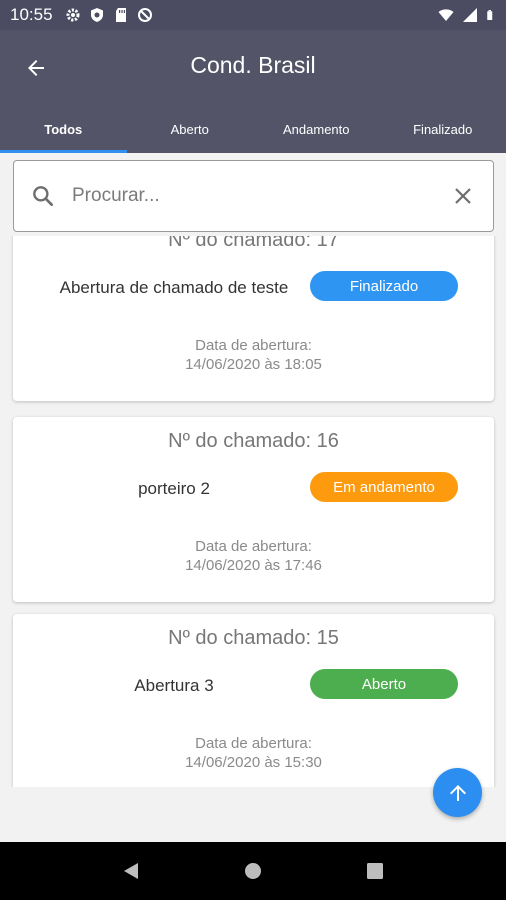 This screenshot has height=900, width=506. What do you see at coordinates (384, 286) in the screenshot?
I see `status-badge: Finalizado` at bounding box center [384, 286].